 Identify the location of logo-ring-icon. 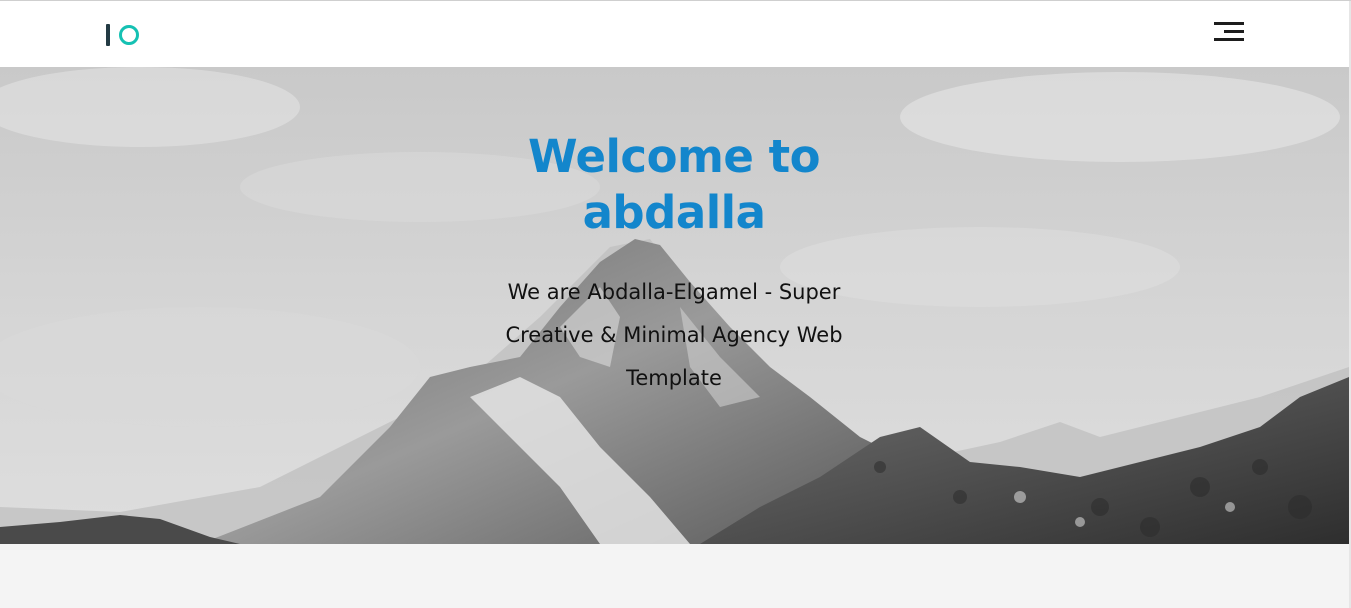
(129, 35).